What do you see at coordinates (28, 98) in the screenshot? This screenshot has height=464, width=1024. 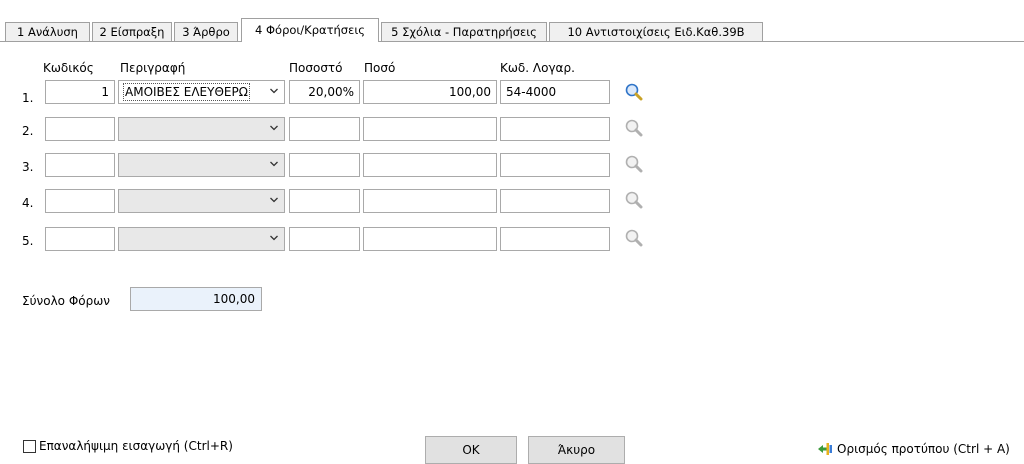 I see `row-number: 1.` at bounding box center [28, 98].